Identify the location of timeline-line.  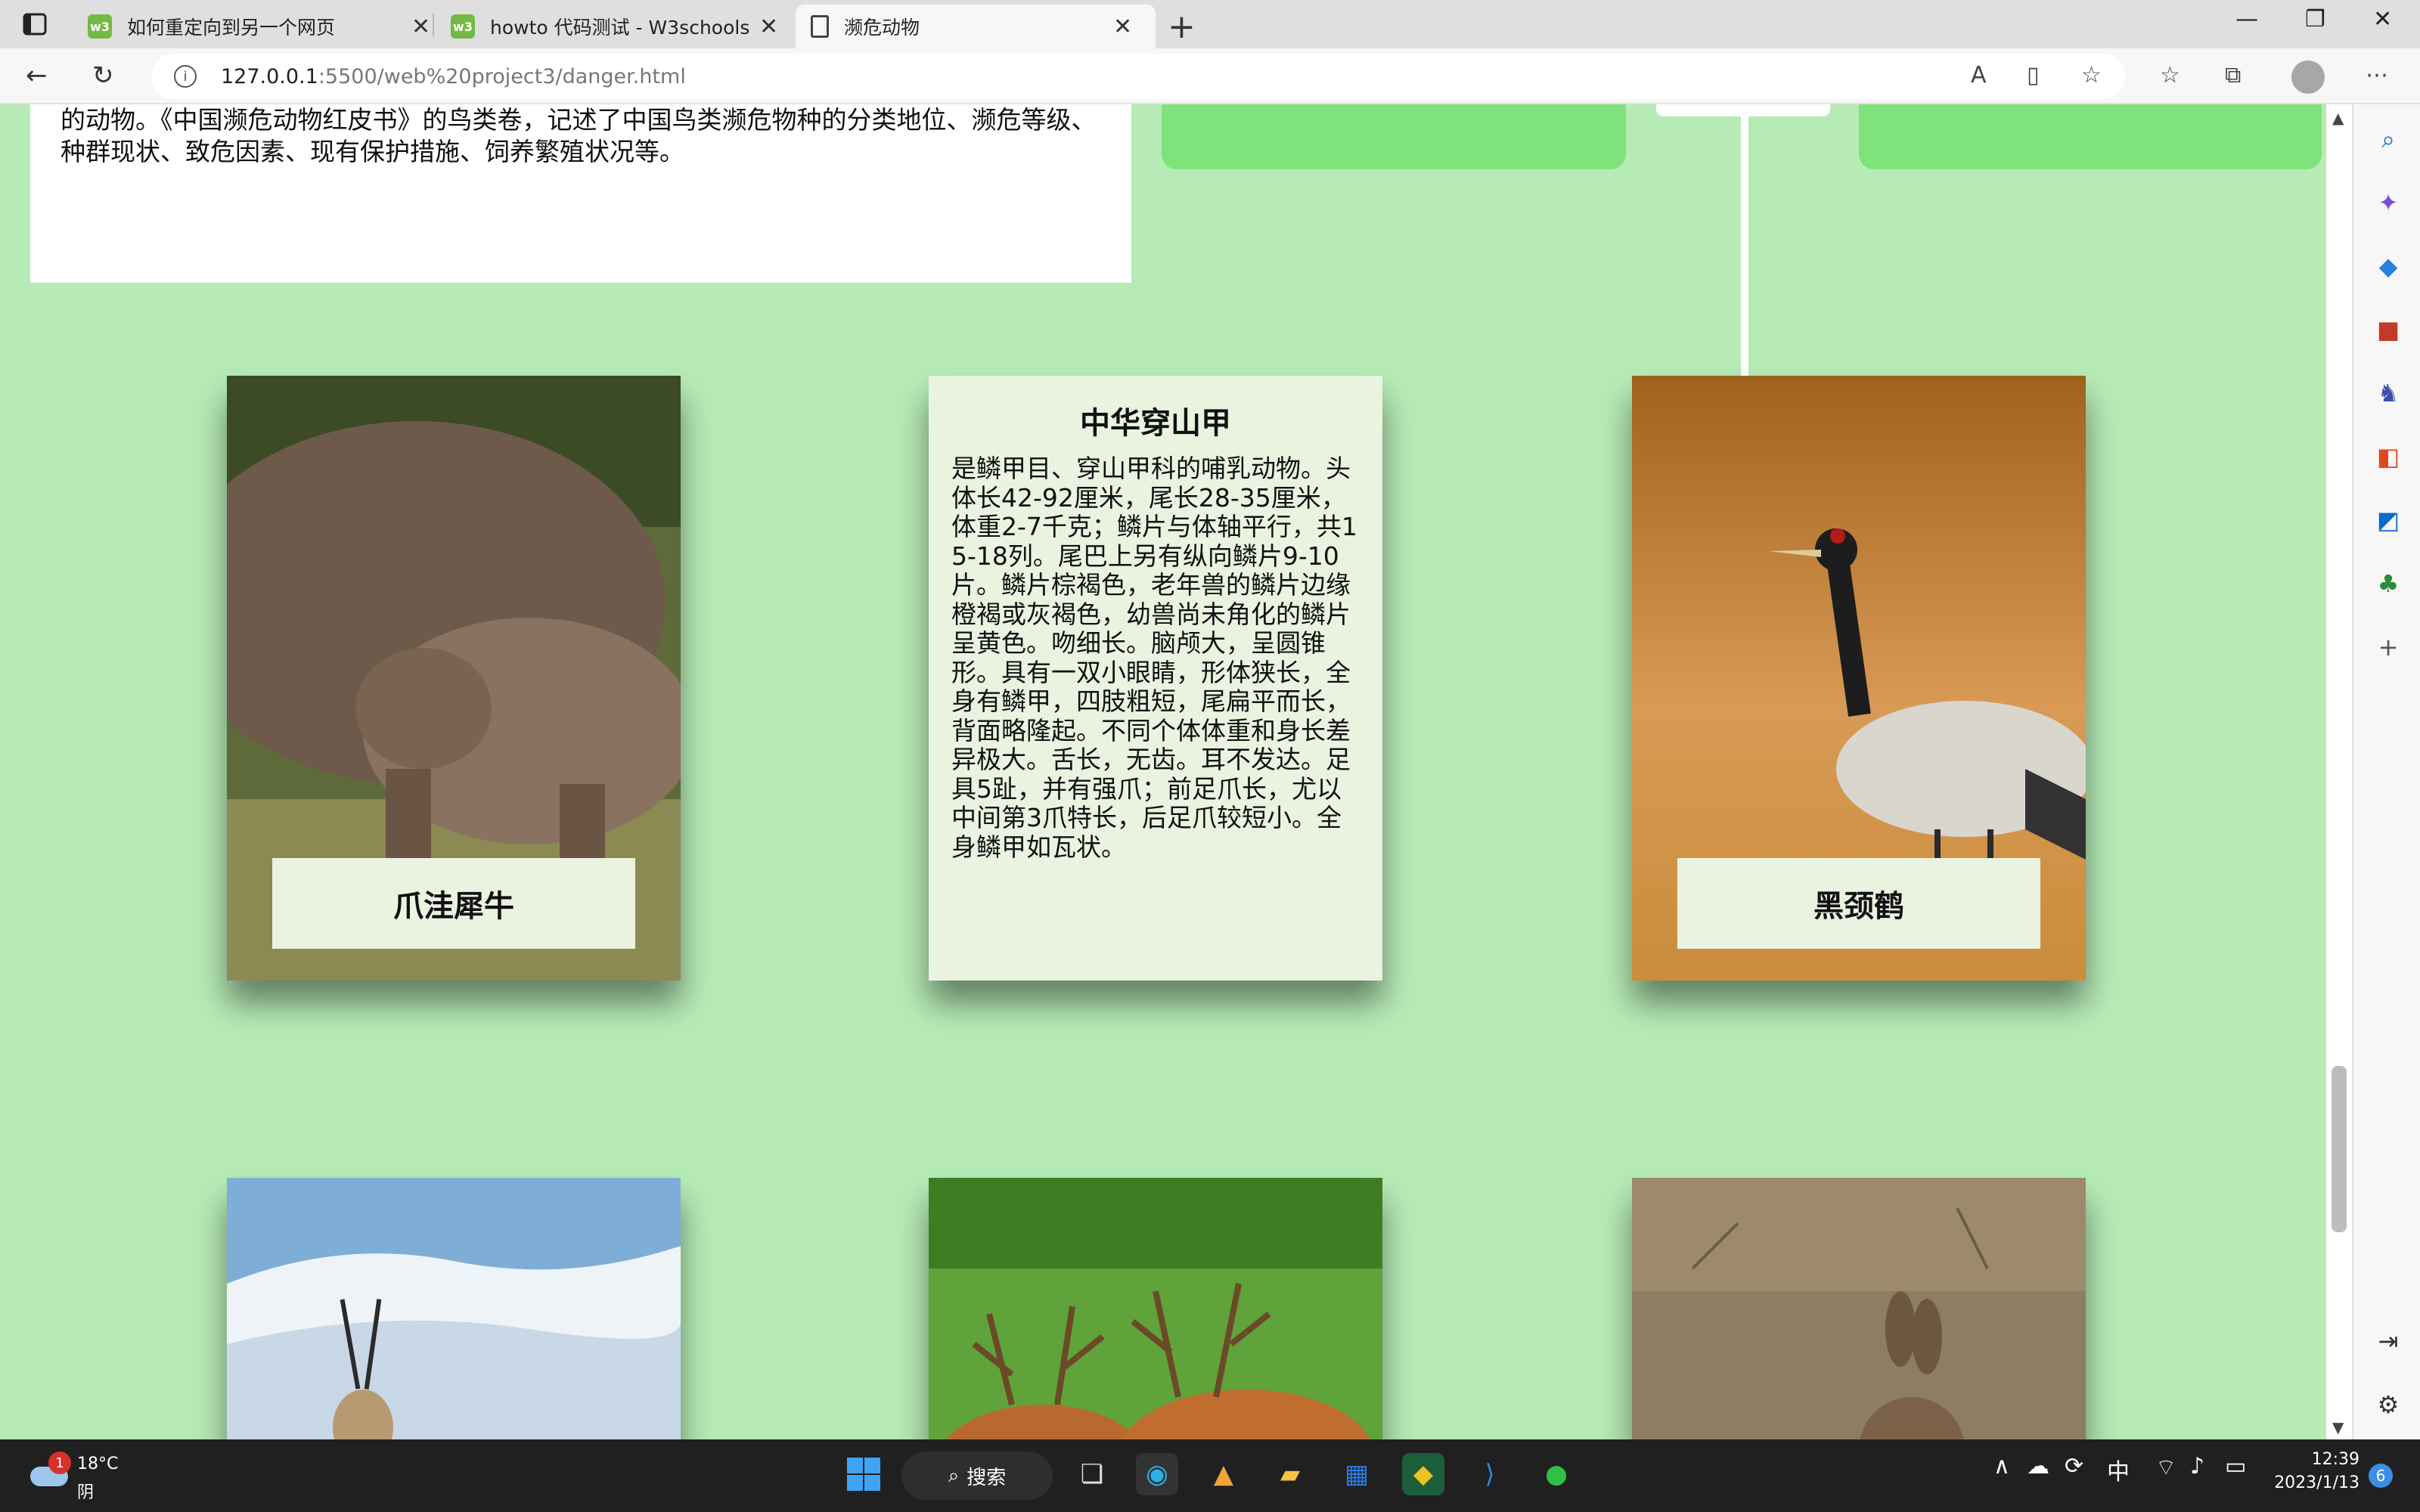
(1745, 240).